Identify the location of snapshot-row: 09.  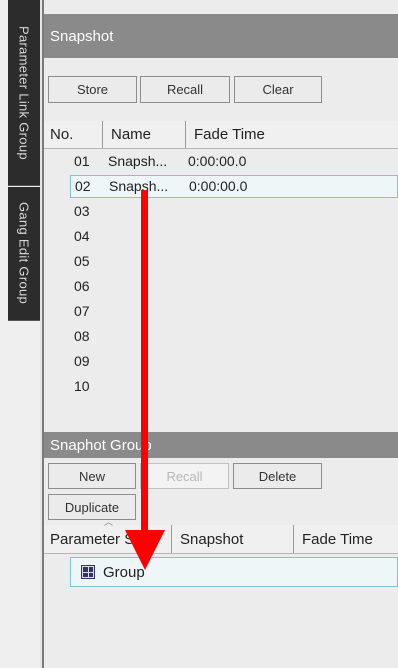
(221, 361).